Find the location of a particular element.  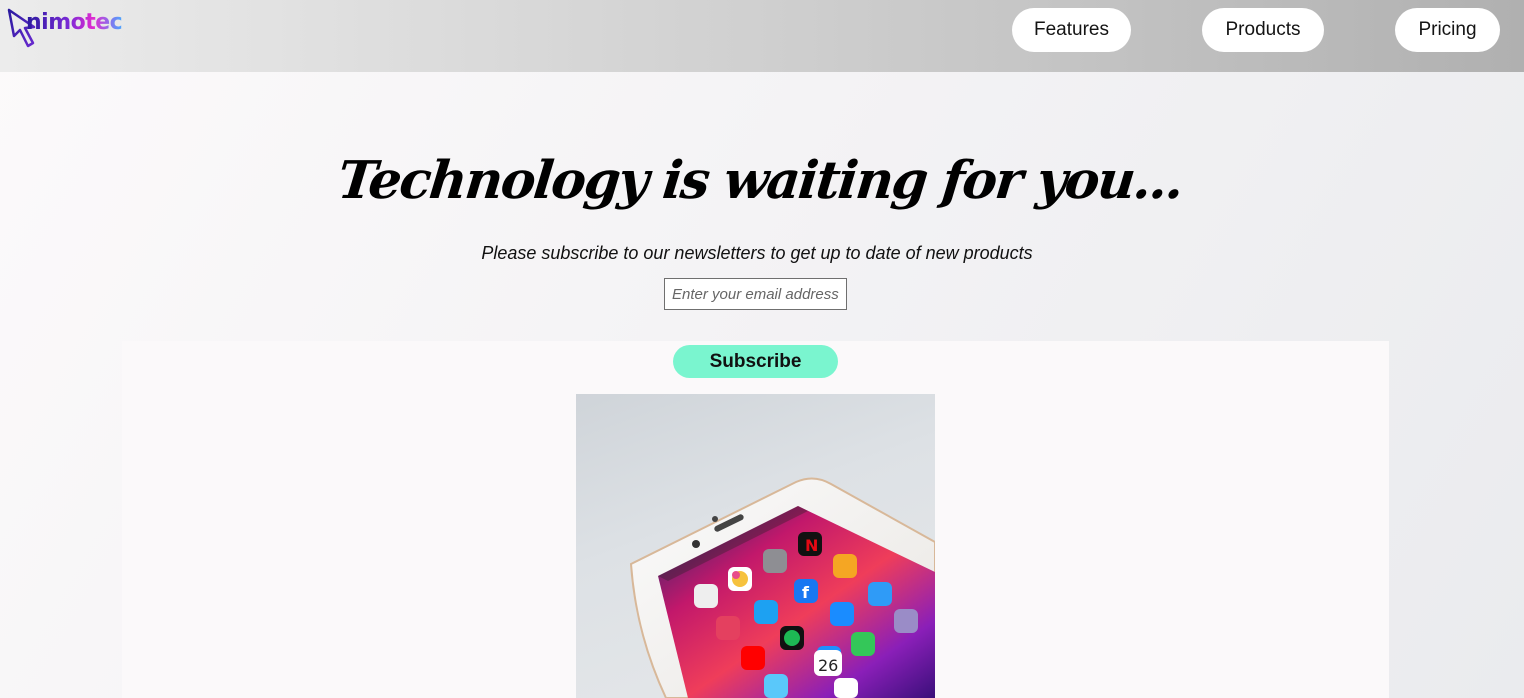

nav-features-button: Features is located at coordinates (1071, 30).